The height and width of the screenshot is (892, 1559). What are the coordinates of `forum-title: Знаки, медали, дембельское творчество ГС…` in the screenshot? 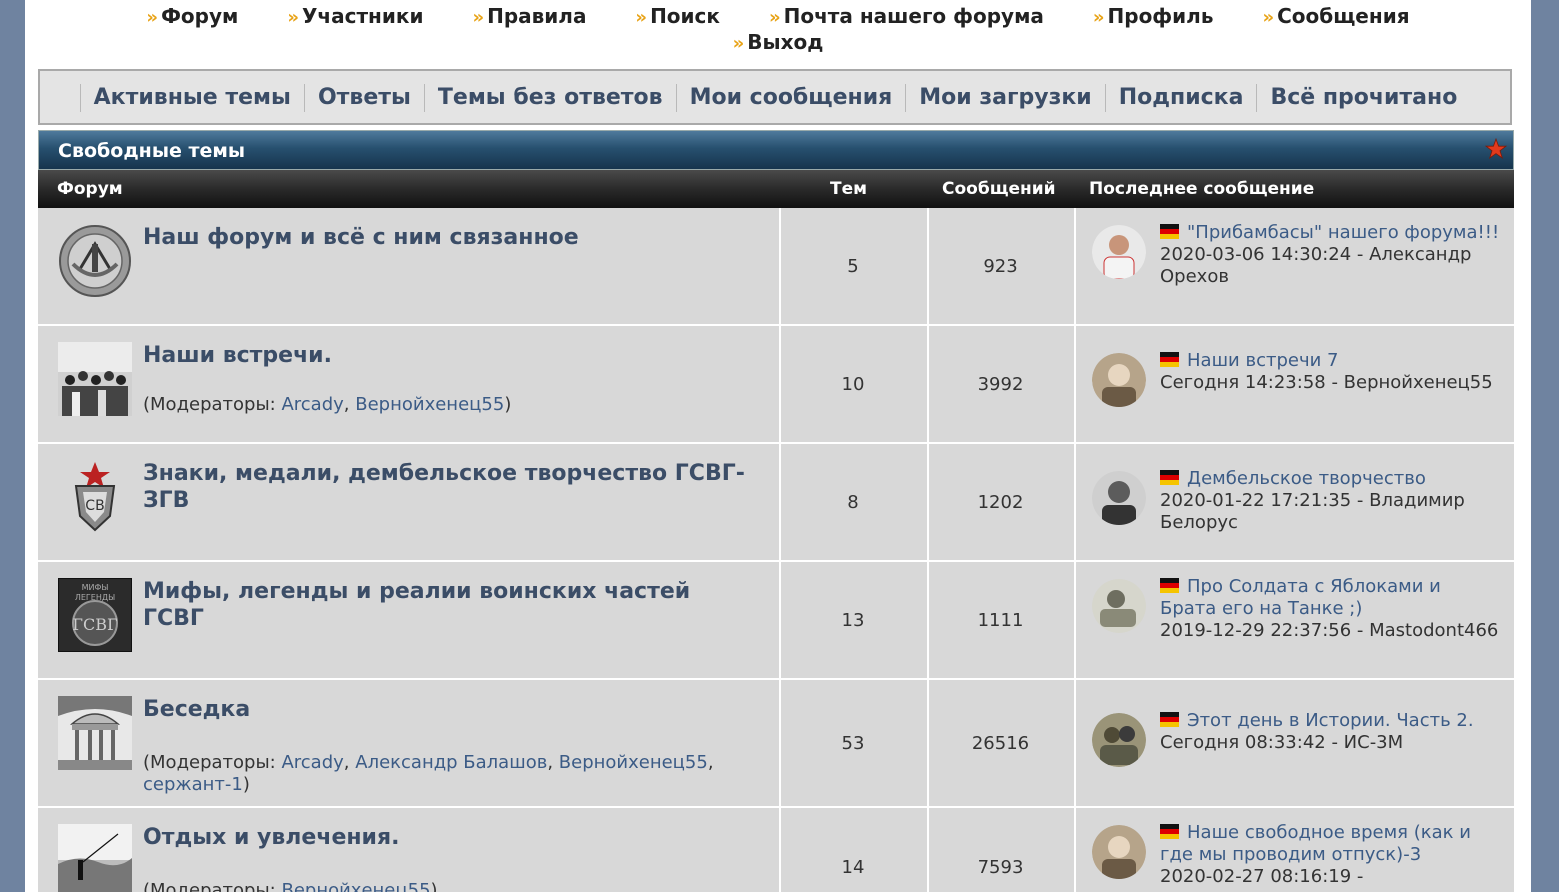 It's located at (448, 487).